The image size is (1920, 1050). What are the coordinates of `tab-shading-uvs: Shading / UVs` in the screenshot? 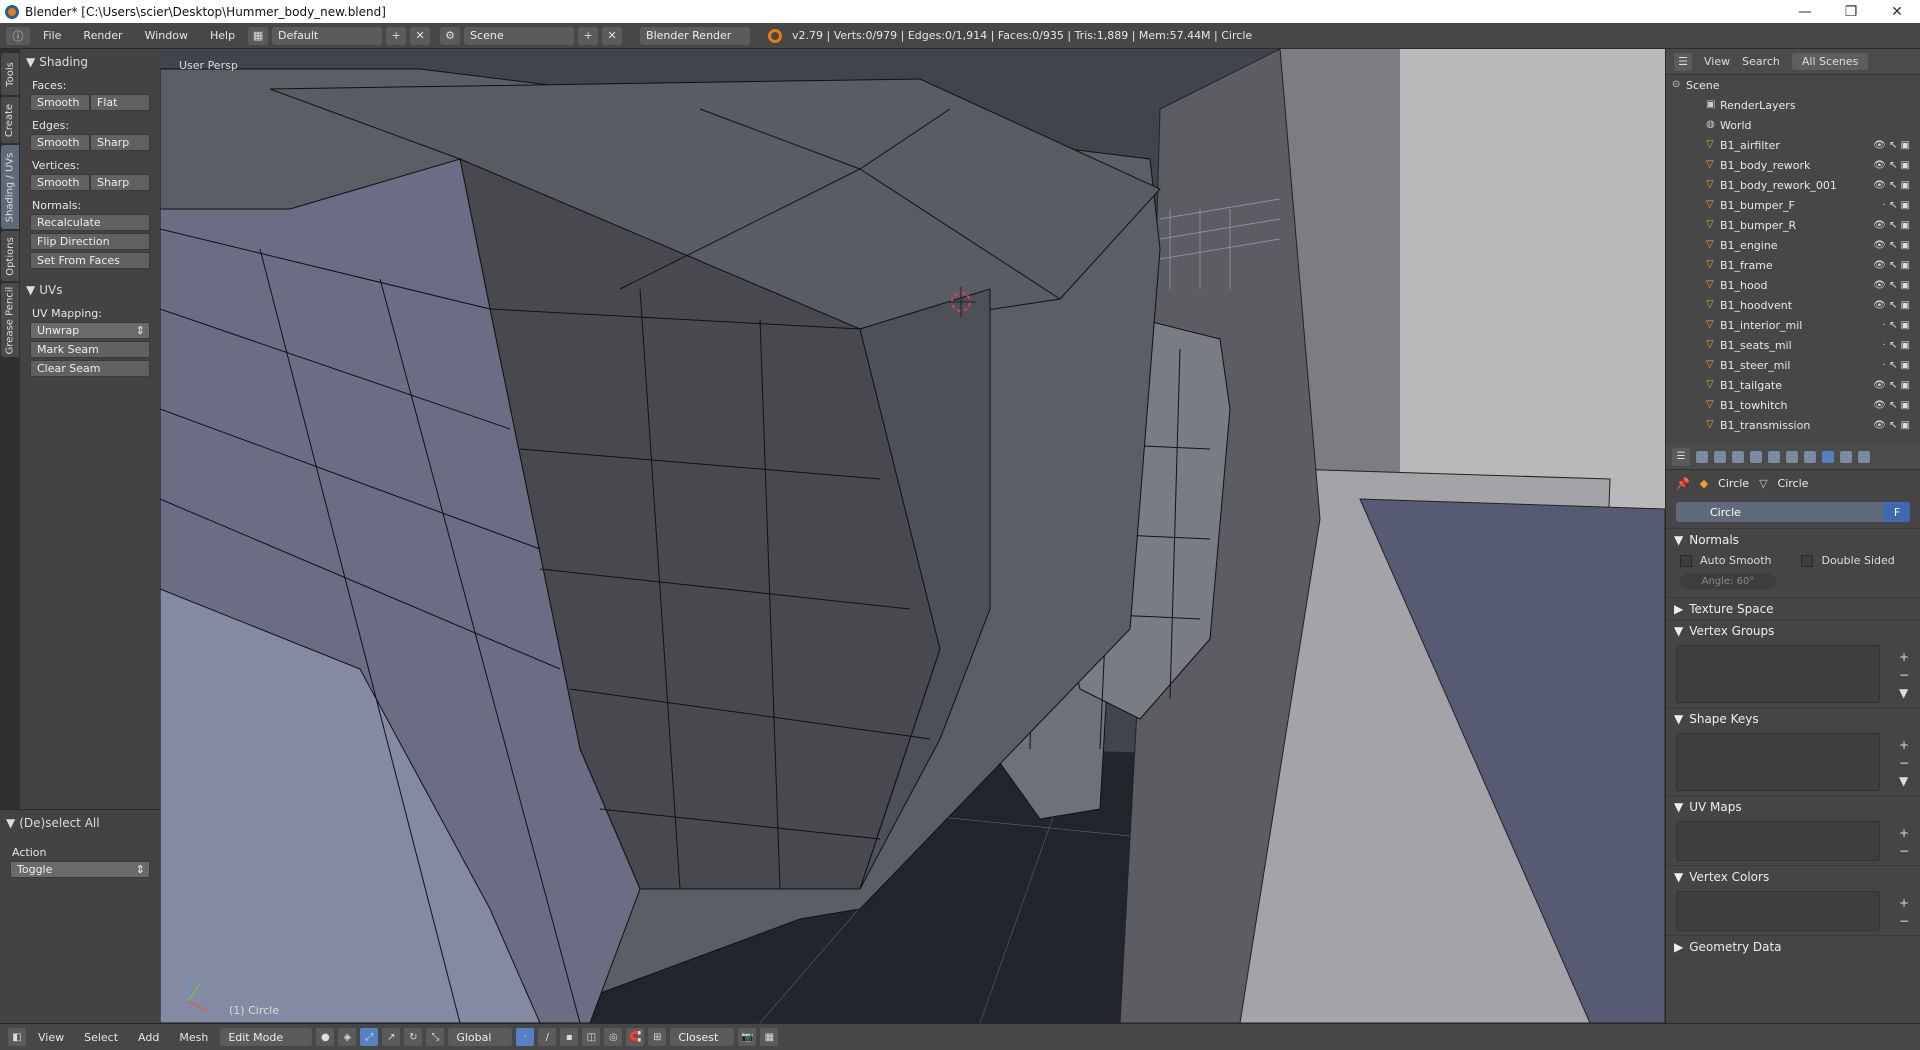 It's located at (10, 187).